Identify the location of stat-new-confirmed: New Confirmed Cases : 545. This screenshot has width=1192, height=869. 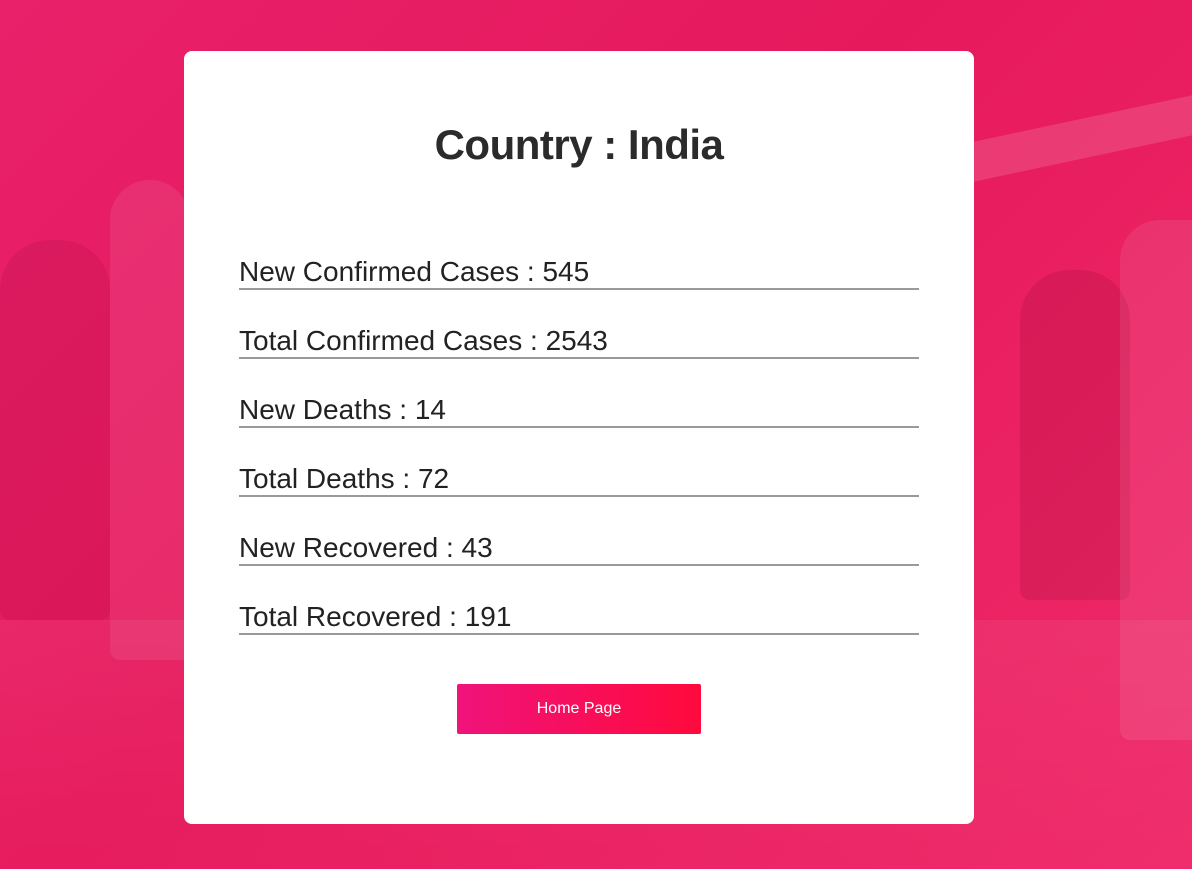
(579, 271).